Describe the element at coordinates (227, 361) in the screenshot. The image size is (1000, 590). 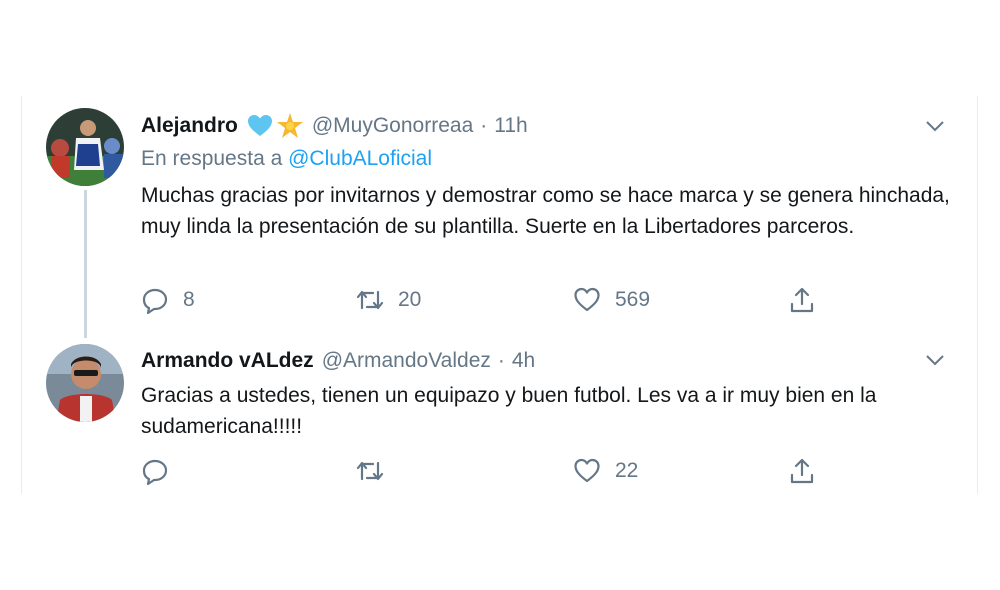
I see `display-name: Armando vALdez` at that location.